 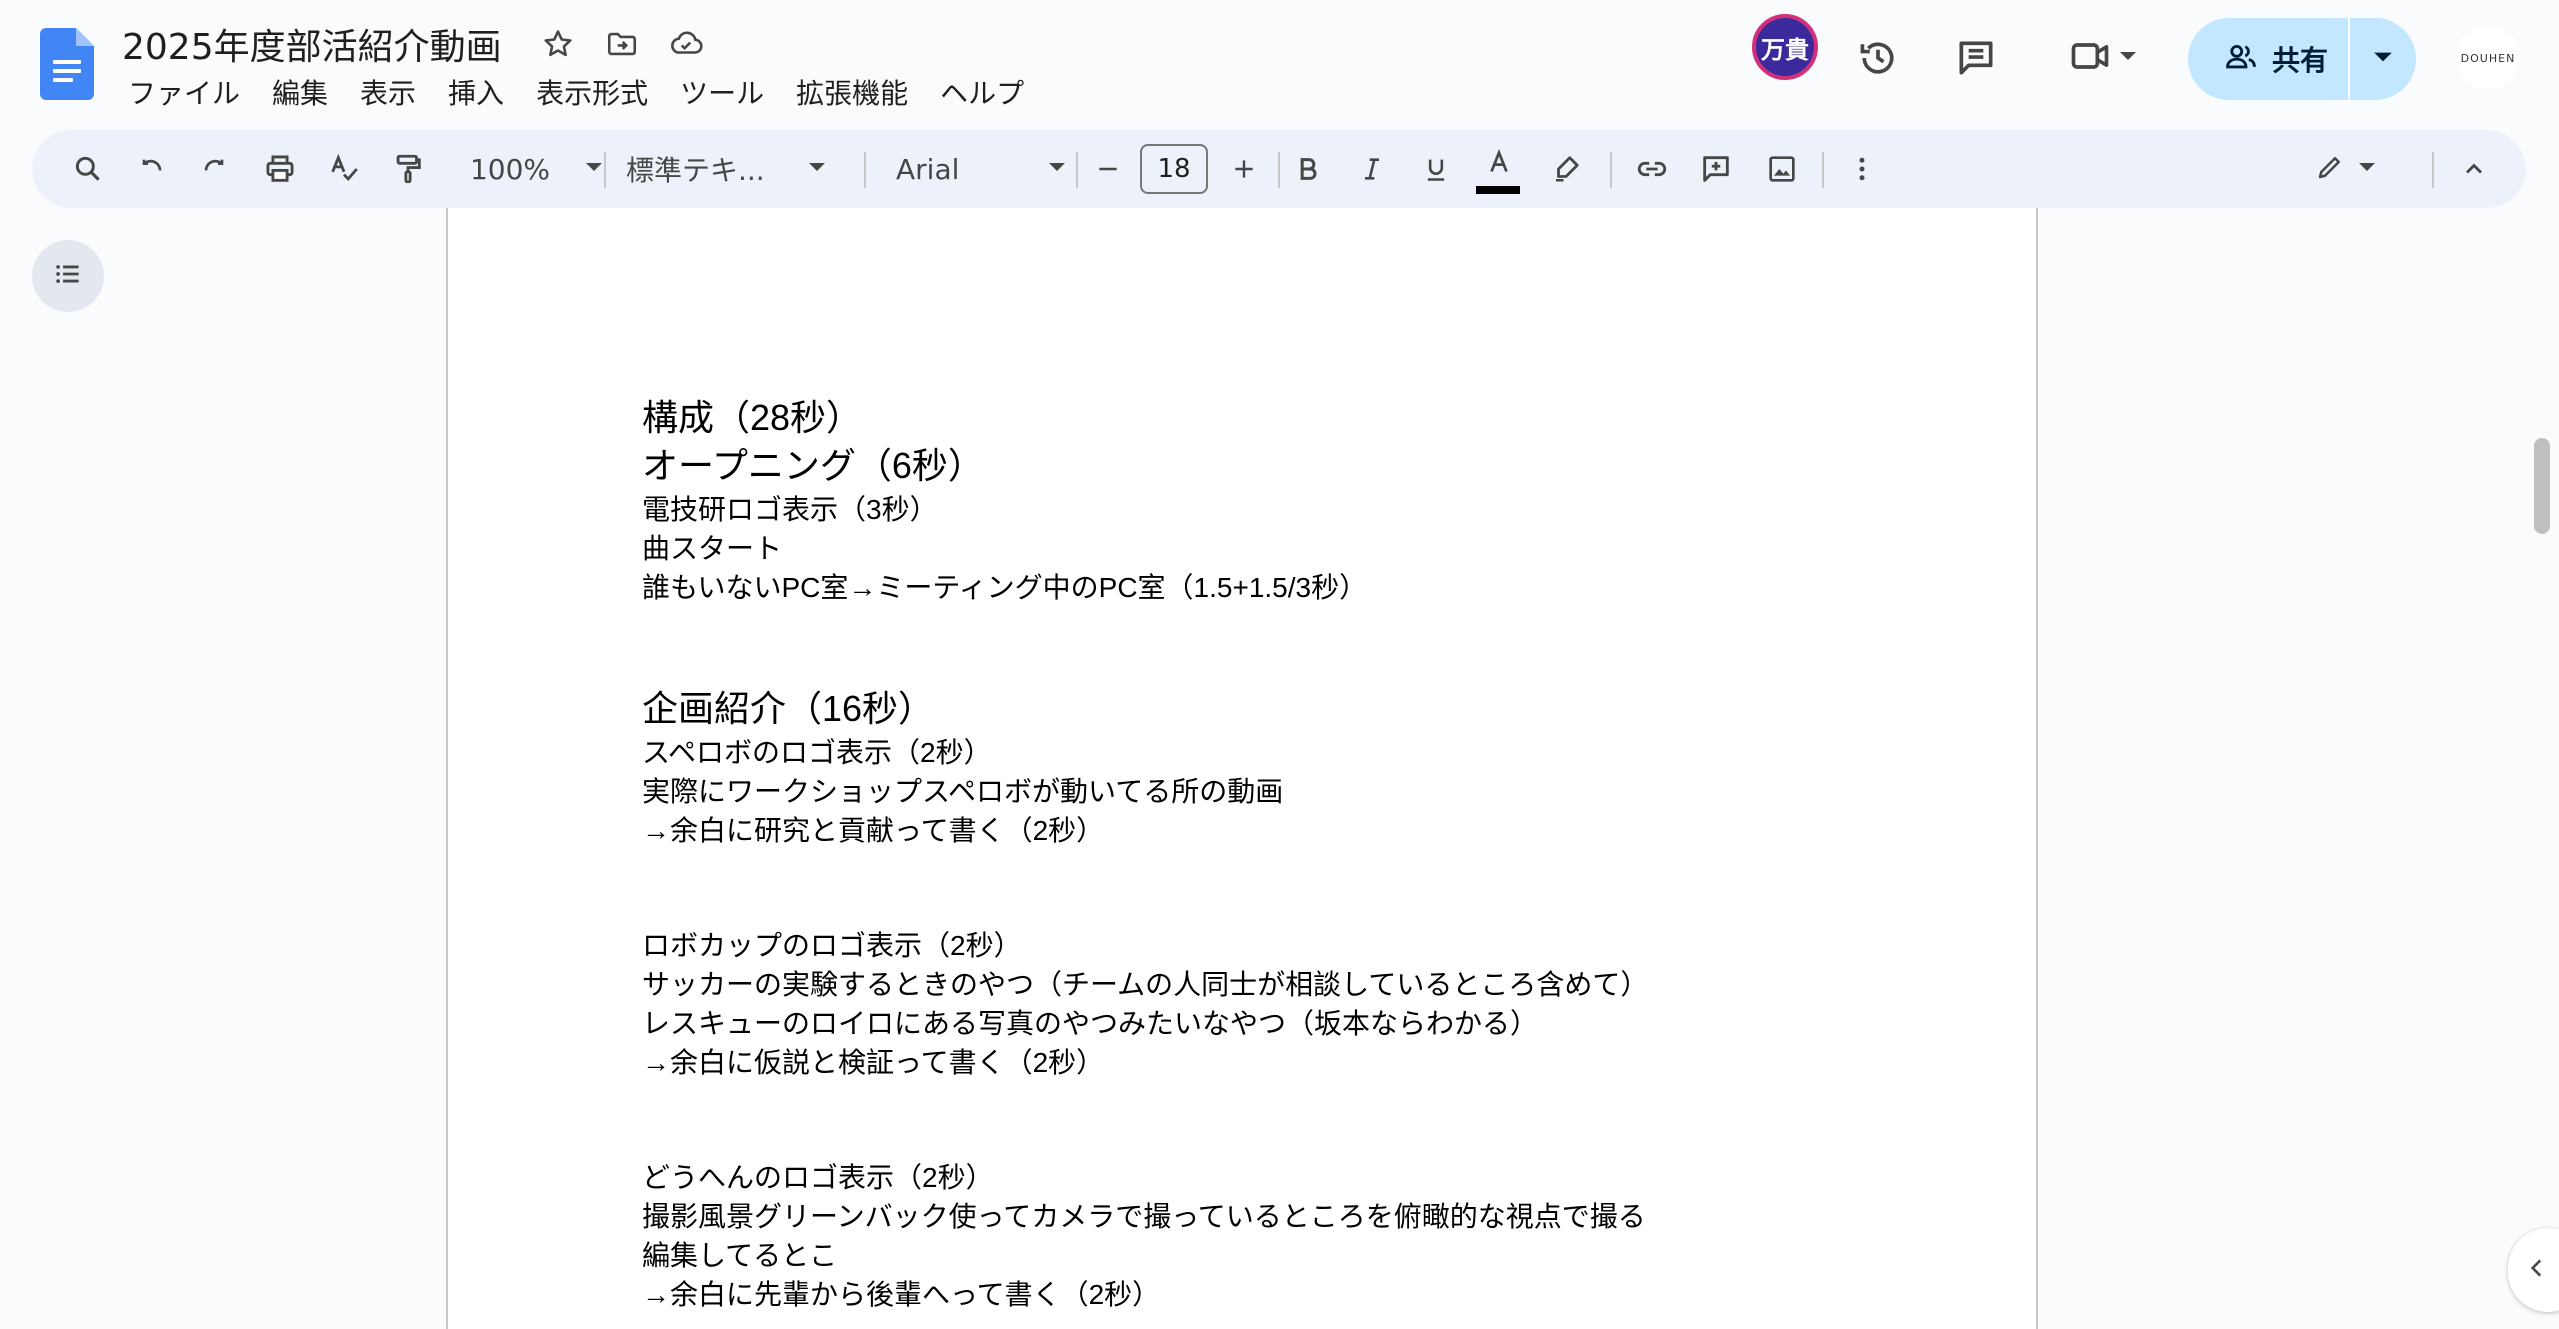 What do you see at coordinates (1862, 169) in the screenshot?
I see `more-options-icon` at bounding box center [1862, 169].